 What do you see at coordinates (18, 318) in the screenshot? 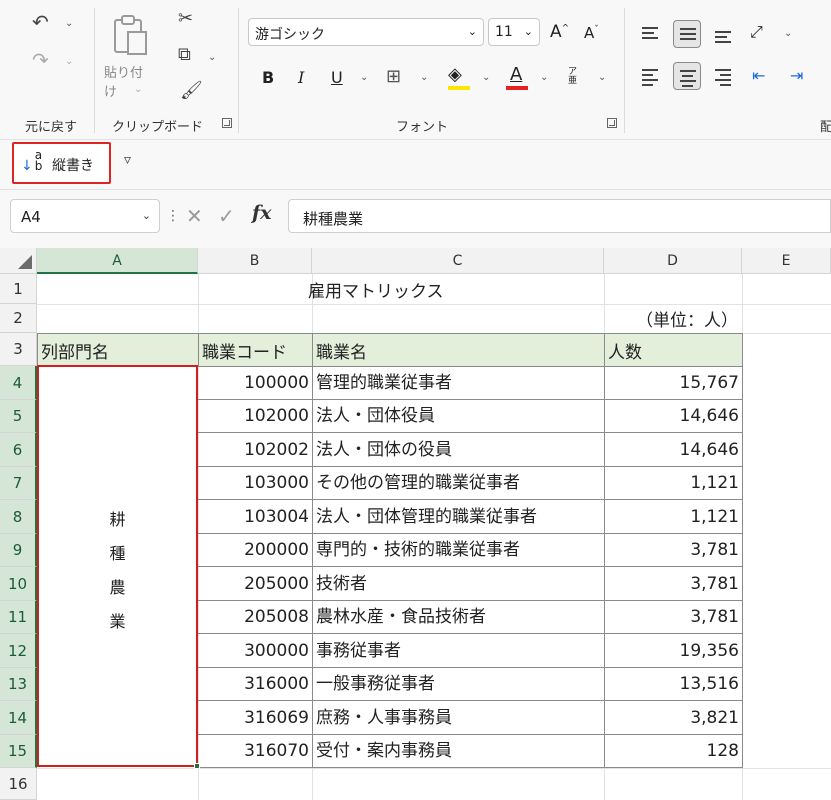
I see `row-header-2: 2` at bounding box center [18, 318].